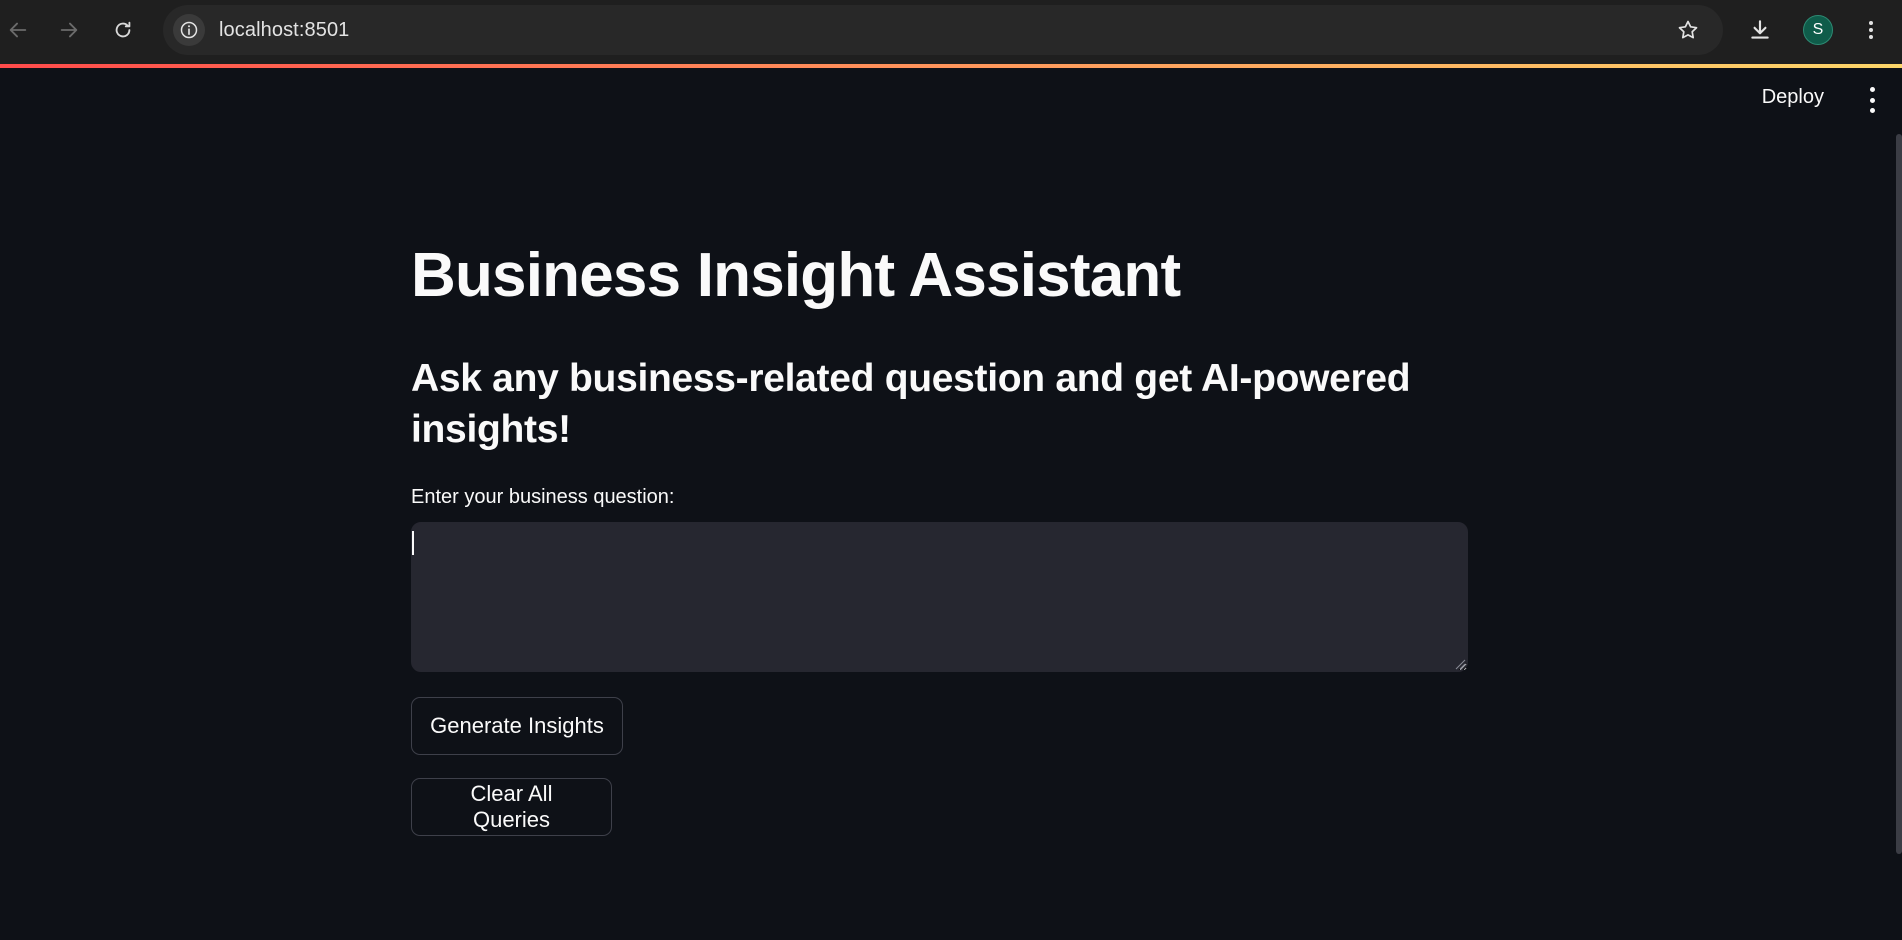  I want to click on profile-button: S, so click(1818, 30).